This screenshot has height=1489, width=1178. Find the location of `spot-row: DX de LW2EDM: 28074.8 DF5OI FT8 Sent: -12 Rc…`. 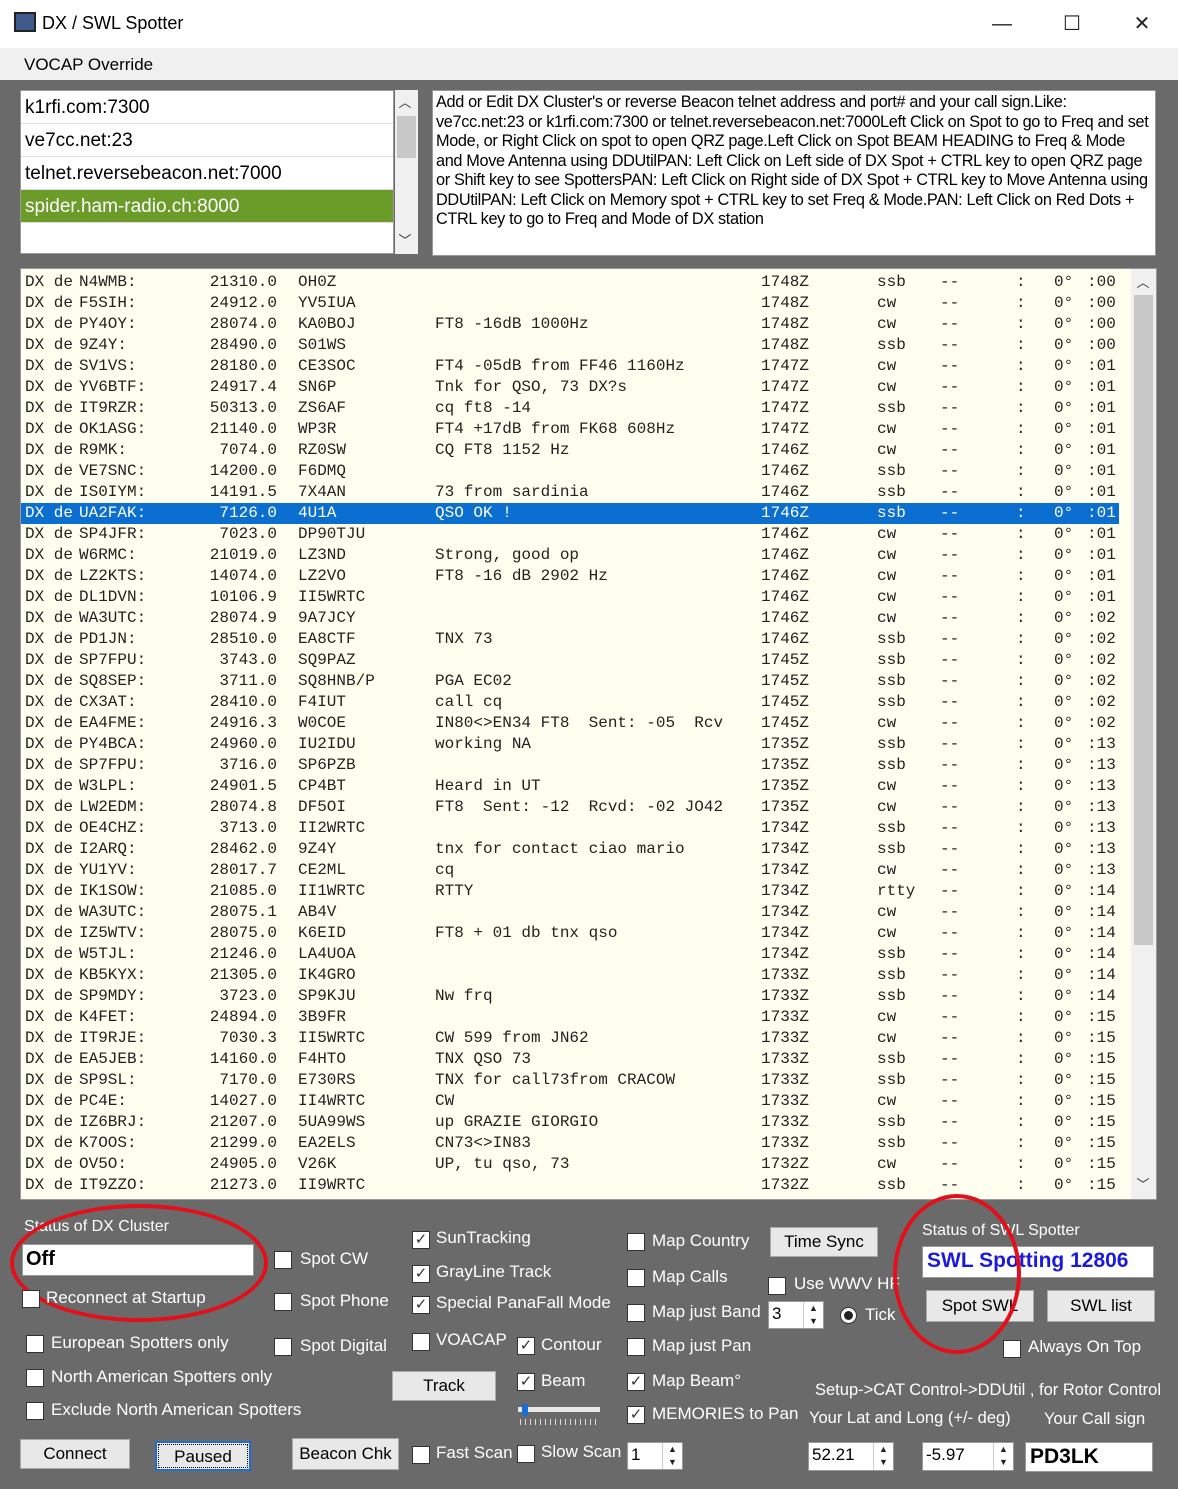

spot-row: DX de LW2EDM: 28074.8 DF5OI FT8 Sent: -12 Rc… is located at coordinates (570, 807).